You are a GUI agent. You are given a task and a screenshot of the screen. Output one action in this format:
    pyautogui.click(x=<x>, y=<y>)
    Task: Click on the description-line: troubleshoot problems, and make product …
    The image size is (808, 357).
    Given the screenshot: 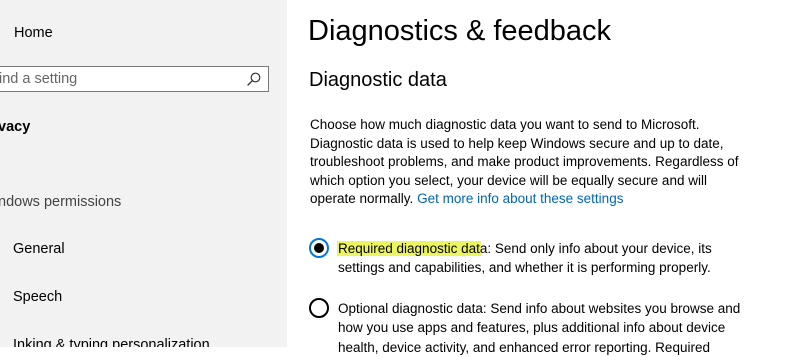 What is the action you would take?
    pyautogui.click(x=524, y=162)
    